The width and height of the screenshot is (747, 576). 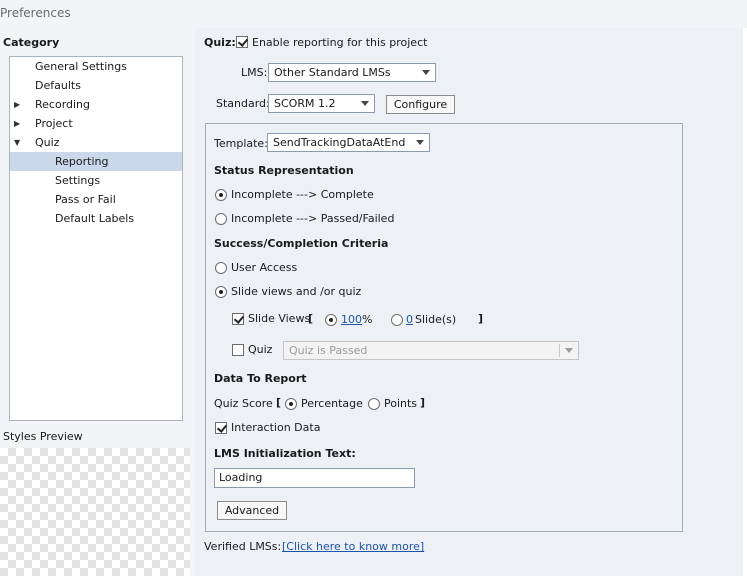 What do you see at coordinates (353, 546) in the screenshot?
I see `verified-lms-link: [Click here to know more]` at bounding box center [353, 546].